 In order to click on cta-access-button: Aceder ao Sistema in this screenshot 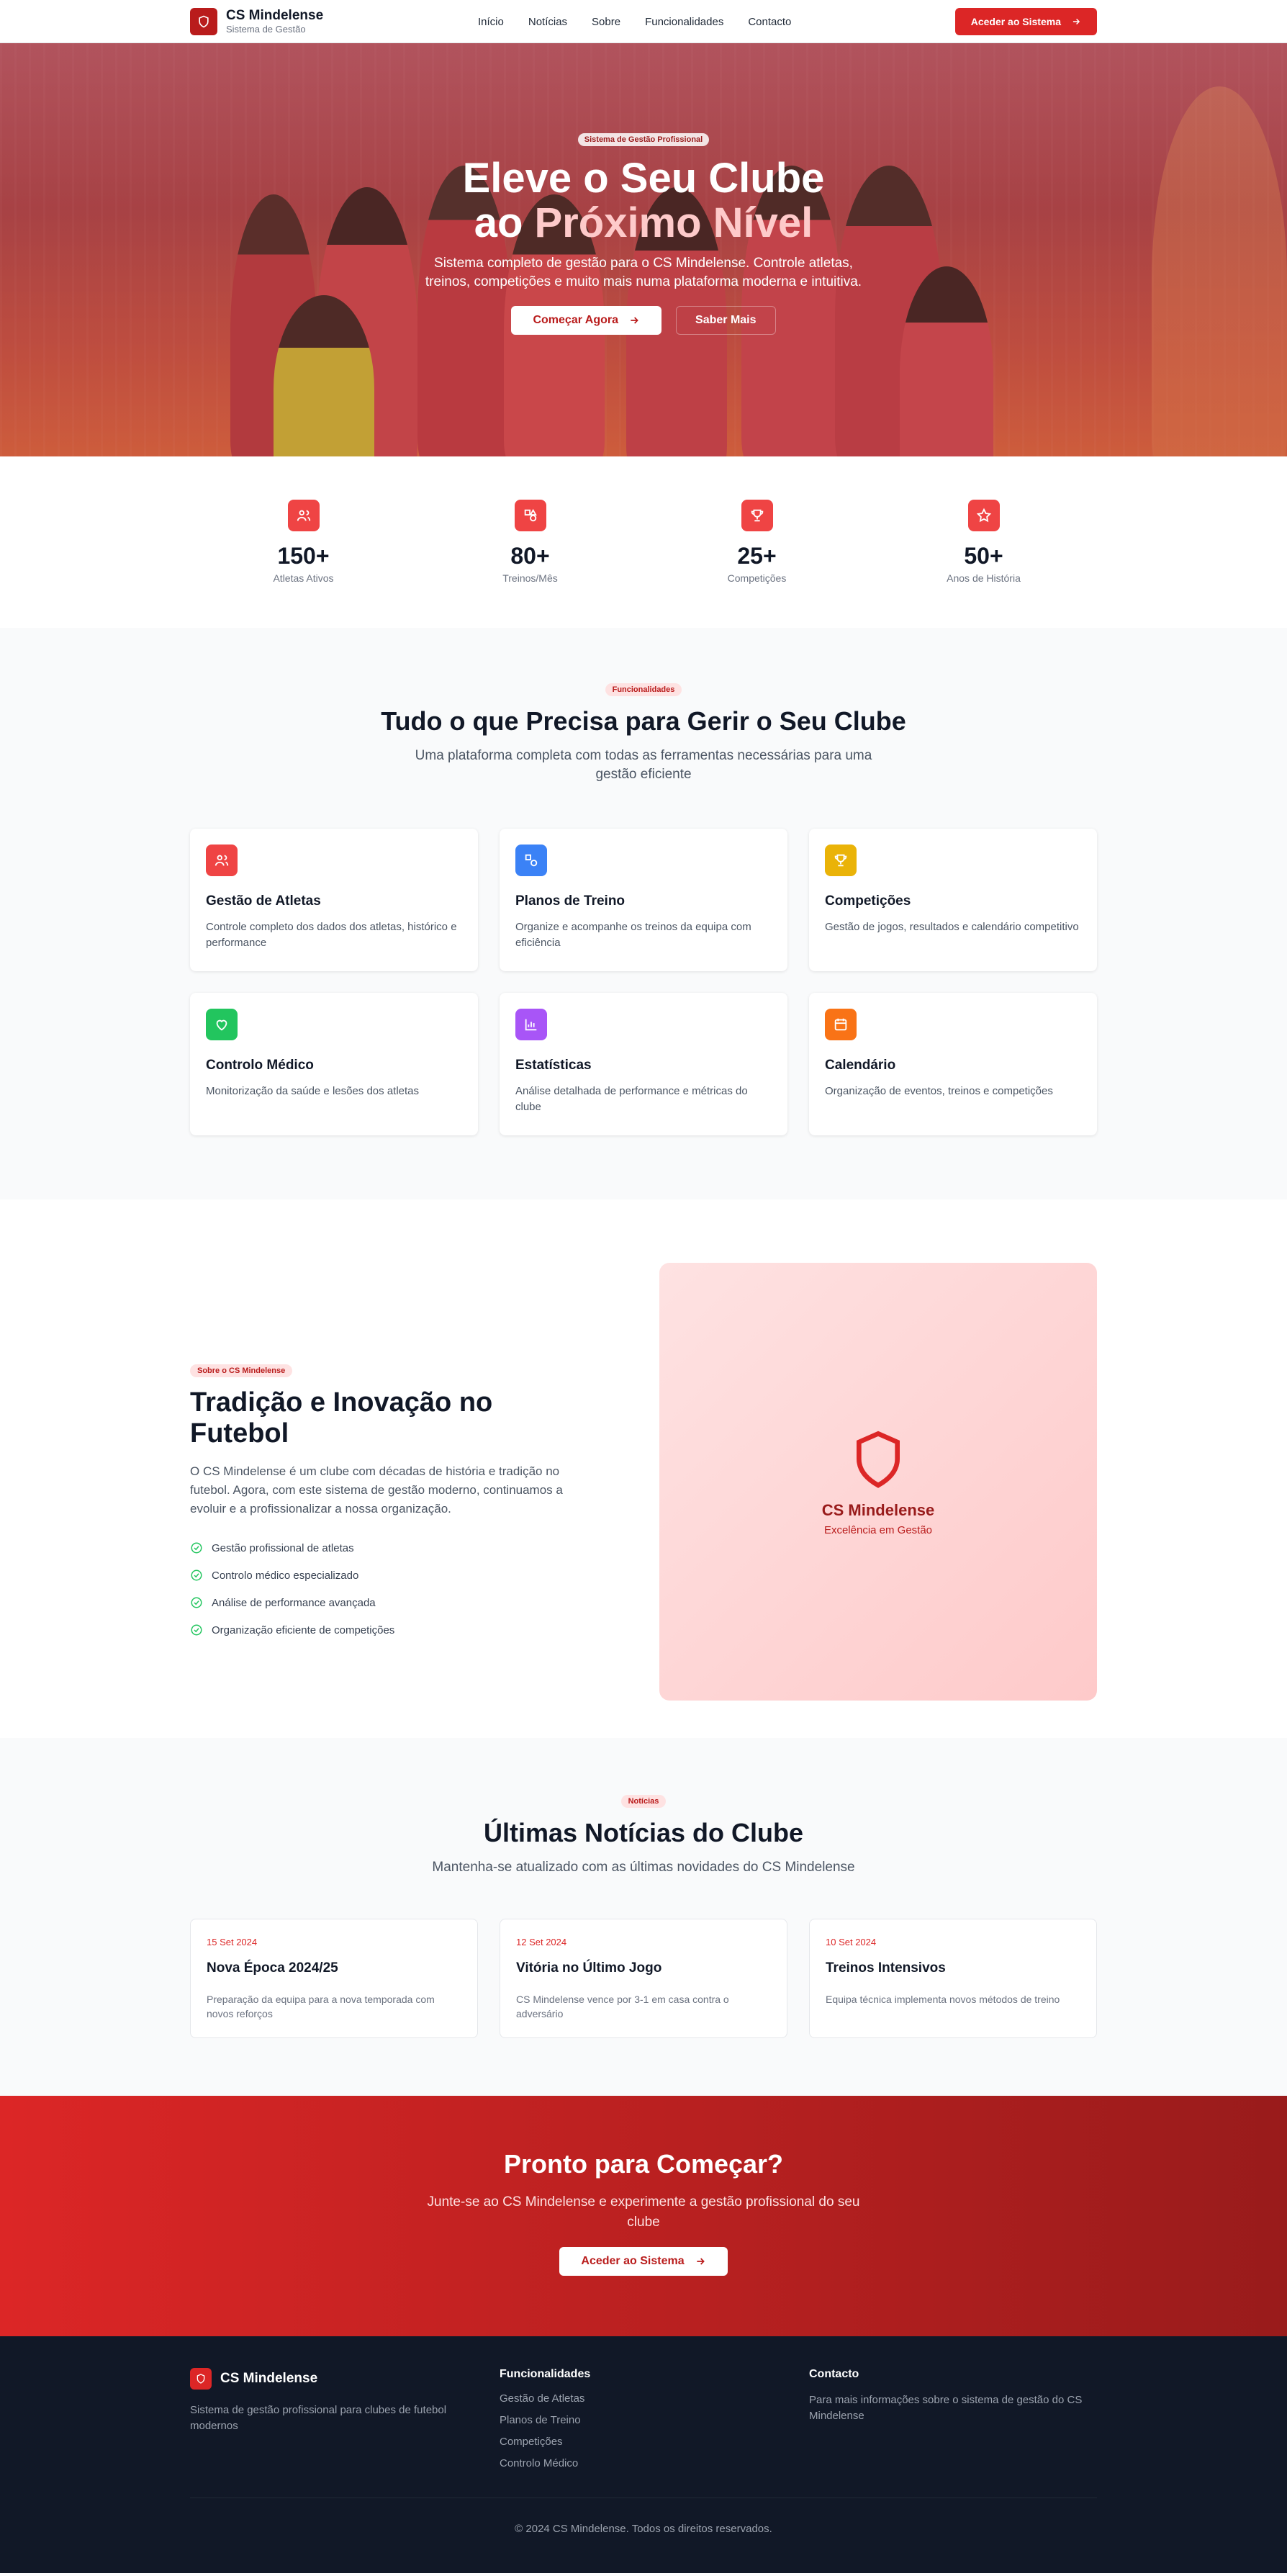, I will do `click(643, 2261)`.